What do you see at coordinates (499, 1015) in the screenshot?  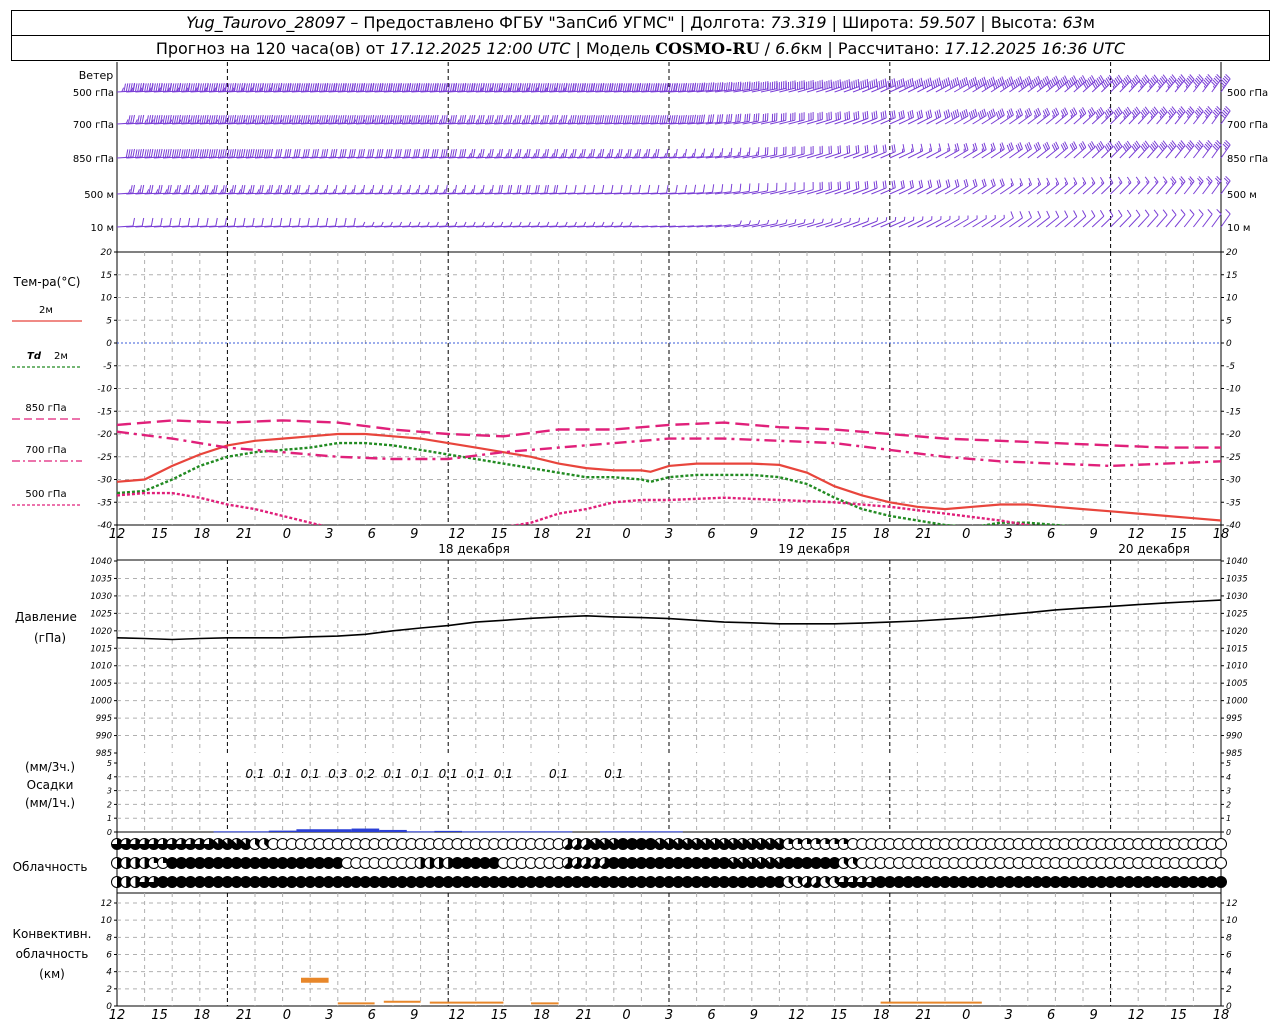 I see `hour-label-bottom: 15` at bounding box center [499, 1015].